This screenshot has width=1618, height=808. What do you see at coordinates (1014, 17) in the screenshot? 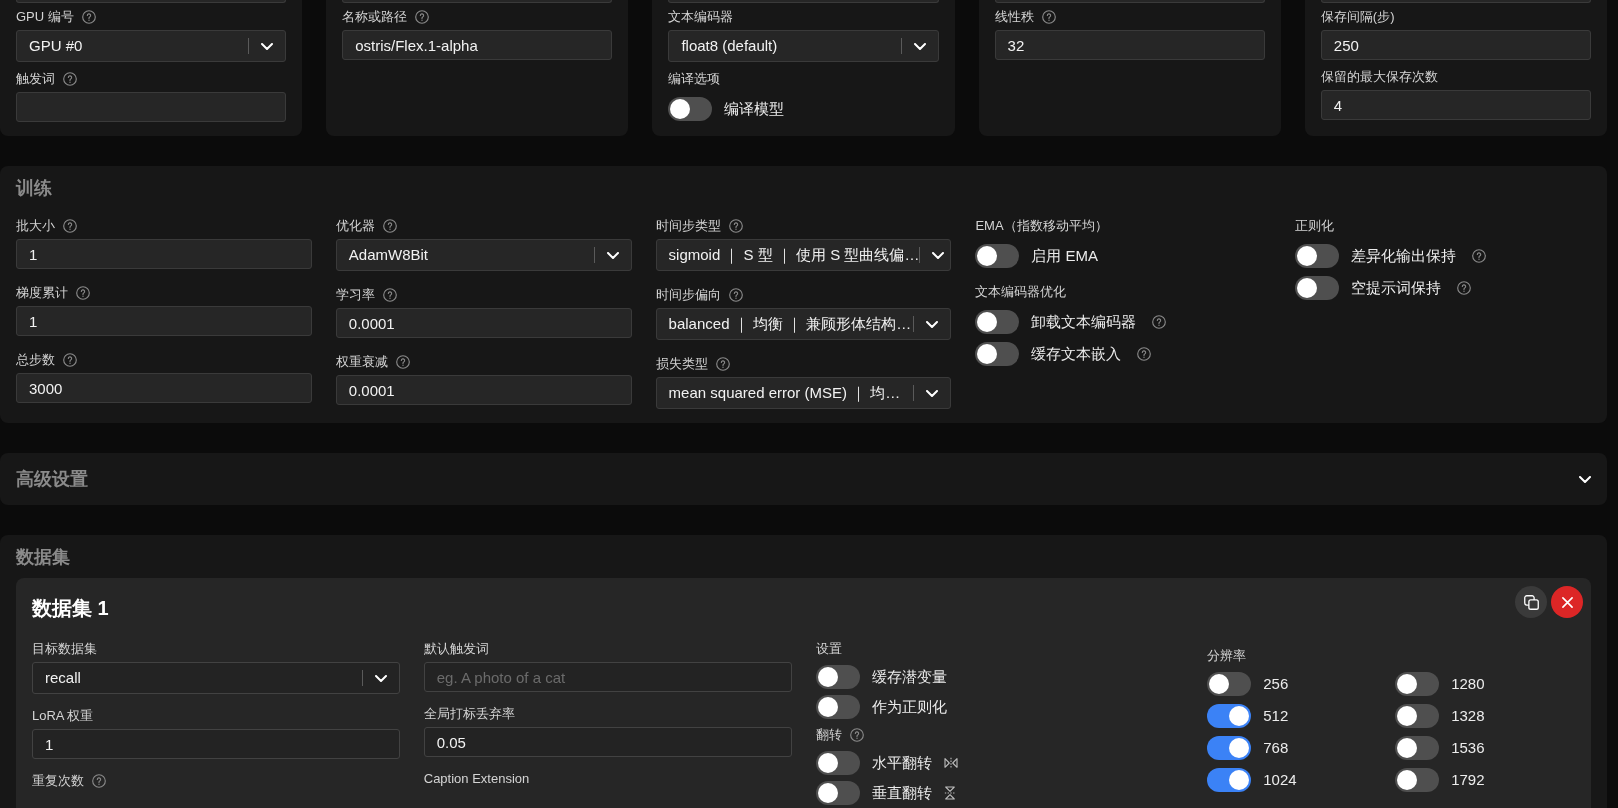
I see `field-label: 线性秩` at bounding box center [1014, 17].